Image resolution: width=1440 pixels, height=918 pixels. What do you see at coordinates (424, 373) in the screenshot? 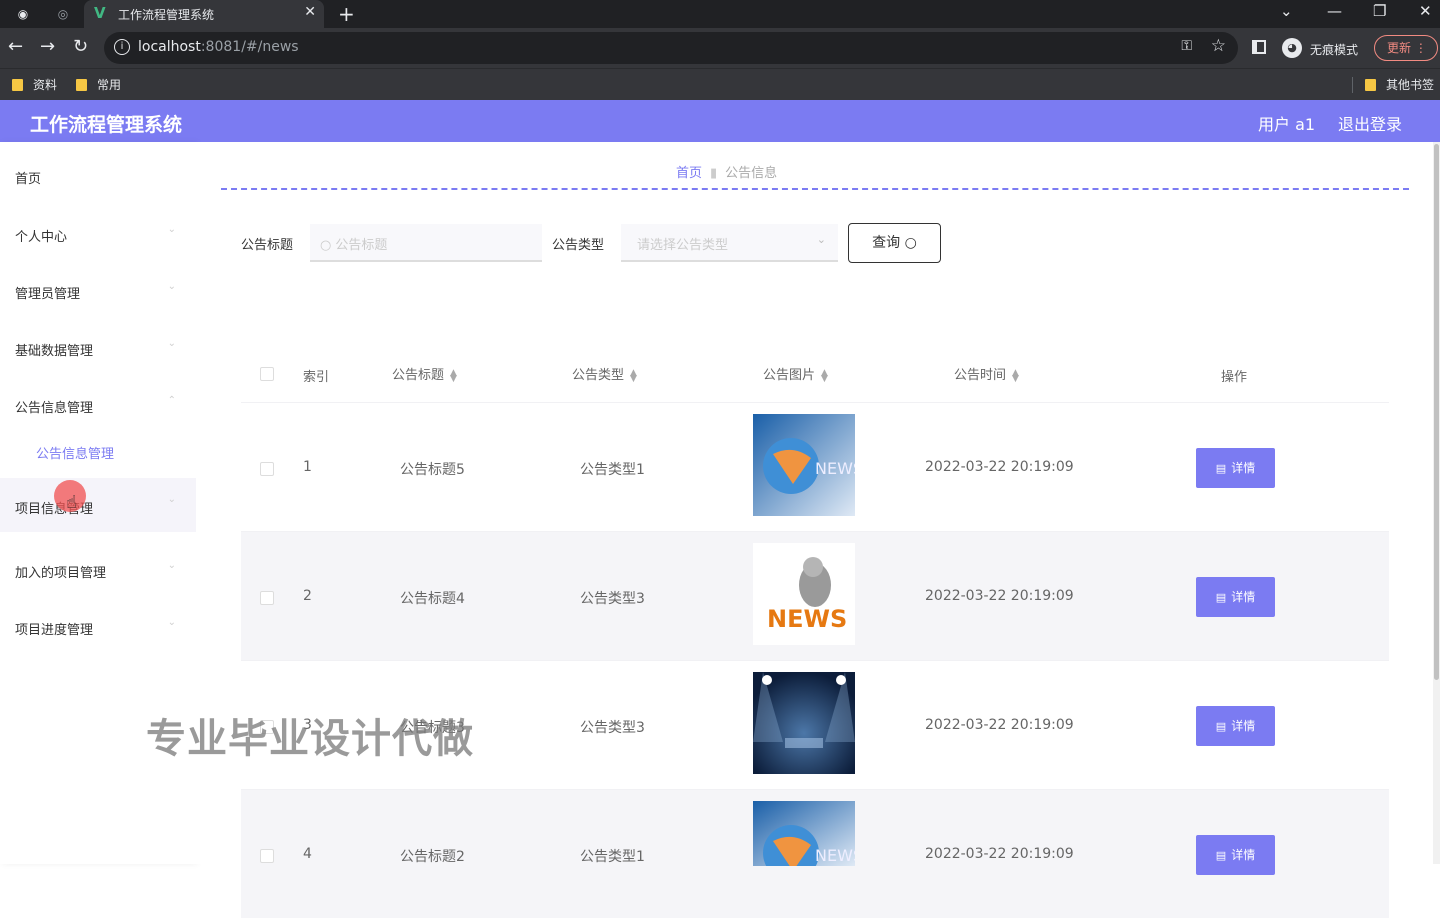
I see `col-title: 公告标题 ▲ ▼` at bounding box center [424, 373].